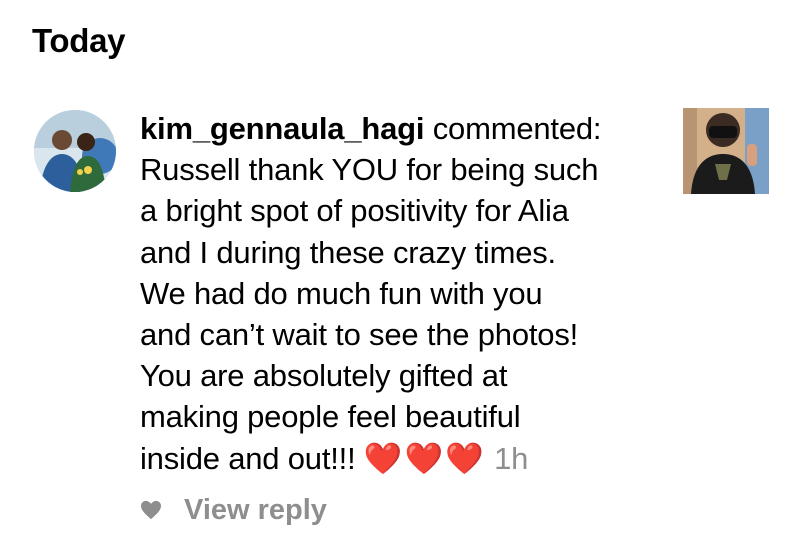 The height and width of the screenshot is (540, 800). Describe the element at coordinates (511, 458) in the screenshot. I see `comment-timestamp: 1h` at that location.